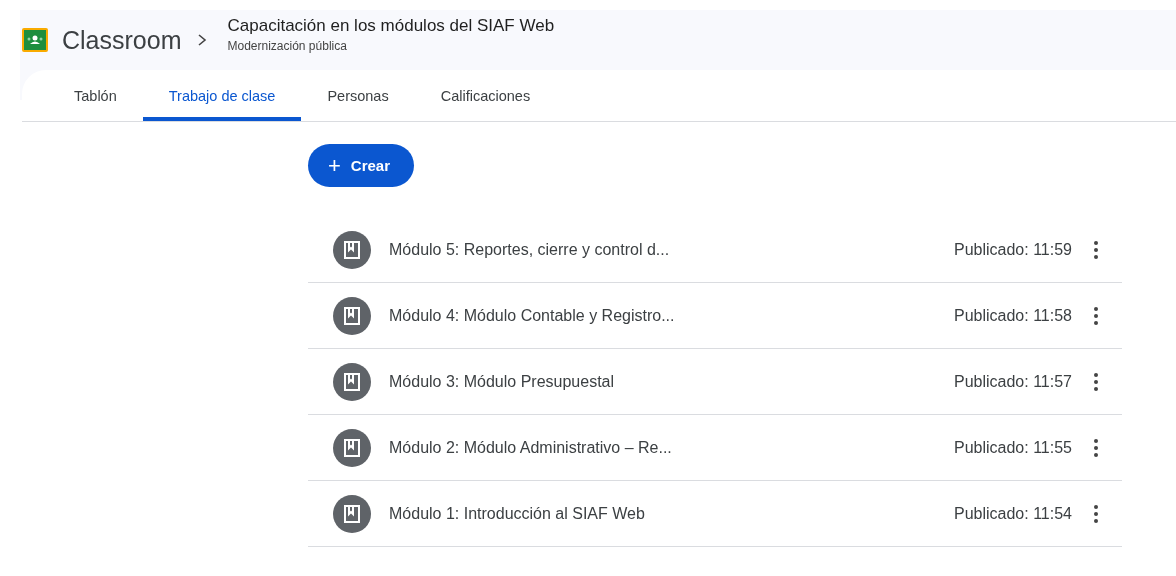 The height and width of the screenshot is (576, 1176). What do you see at coordinates (95, 95) in the screenshot?
I see `tab: Tablón` at bounding box center [95, 95].